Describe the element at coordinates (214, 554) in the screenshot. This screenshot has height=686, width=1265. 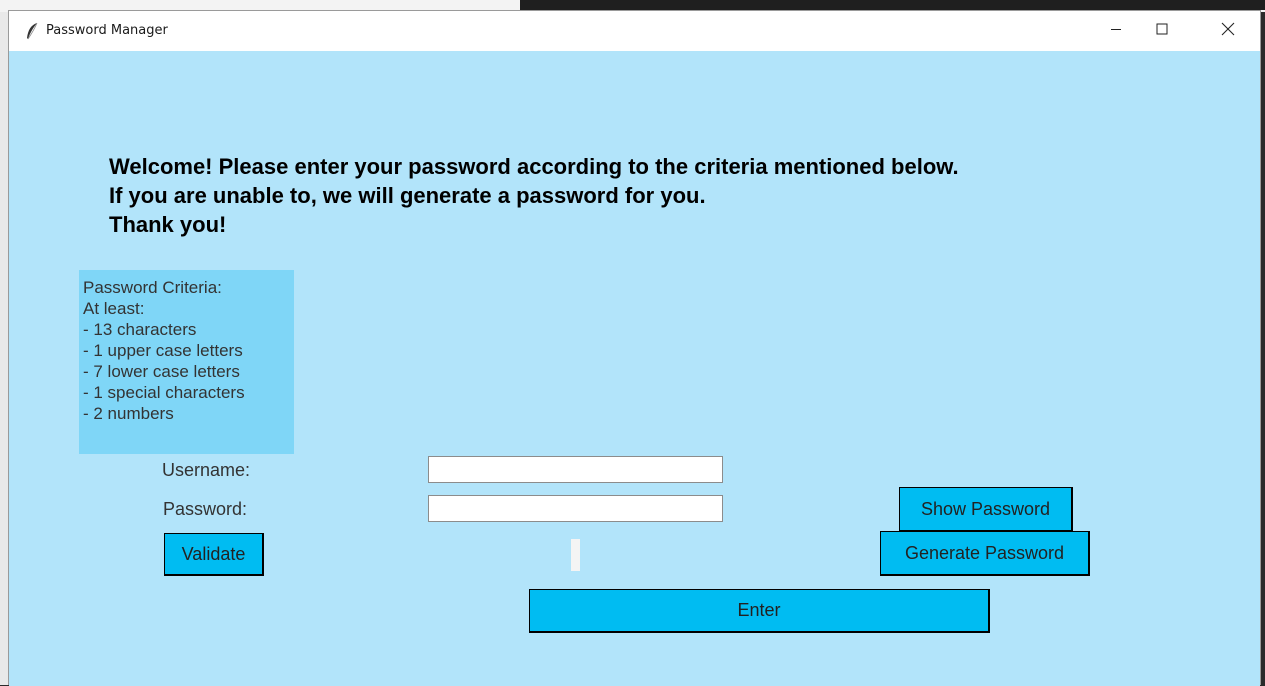
I see `validate-button: Validate` at that location.